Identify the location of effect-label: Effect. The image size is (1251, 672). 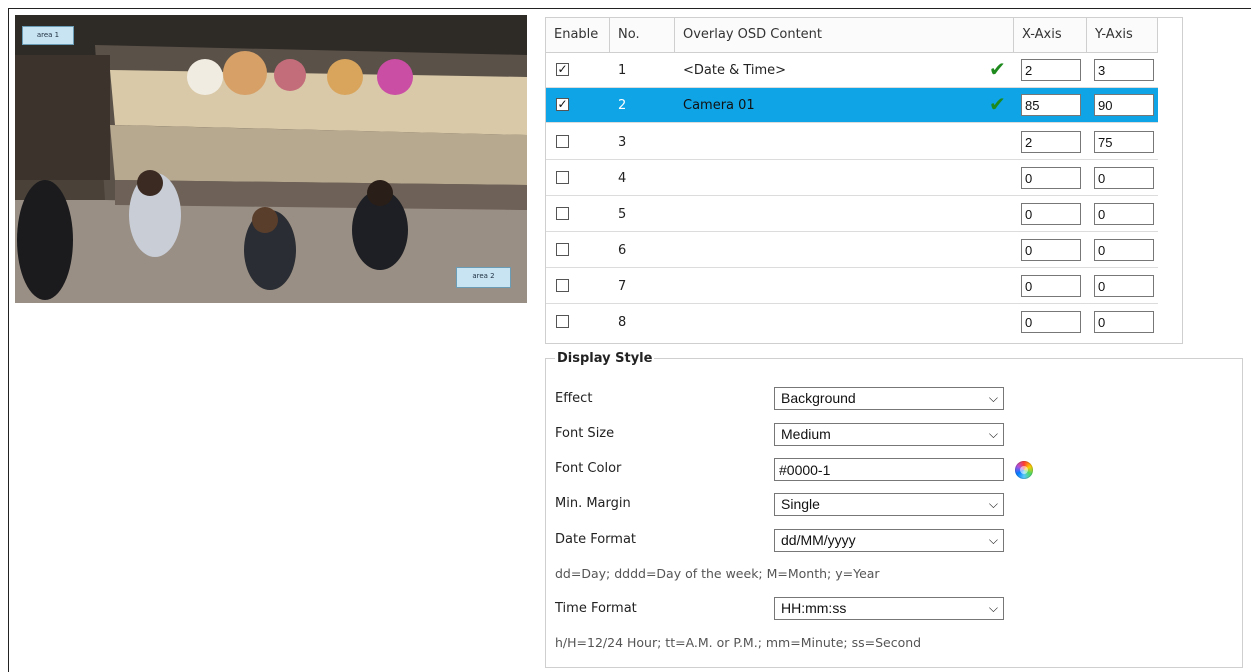
(574, 398).